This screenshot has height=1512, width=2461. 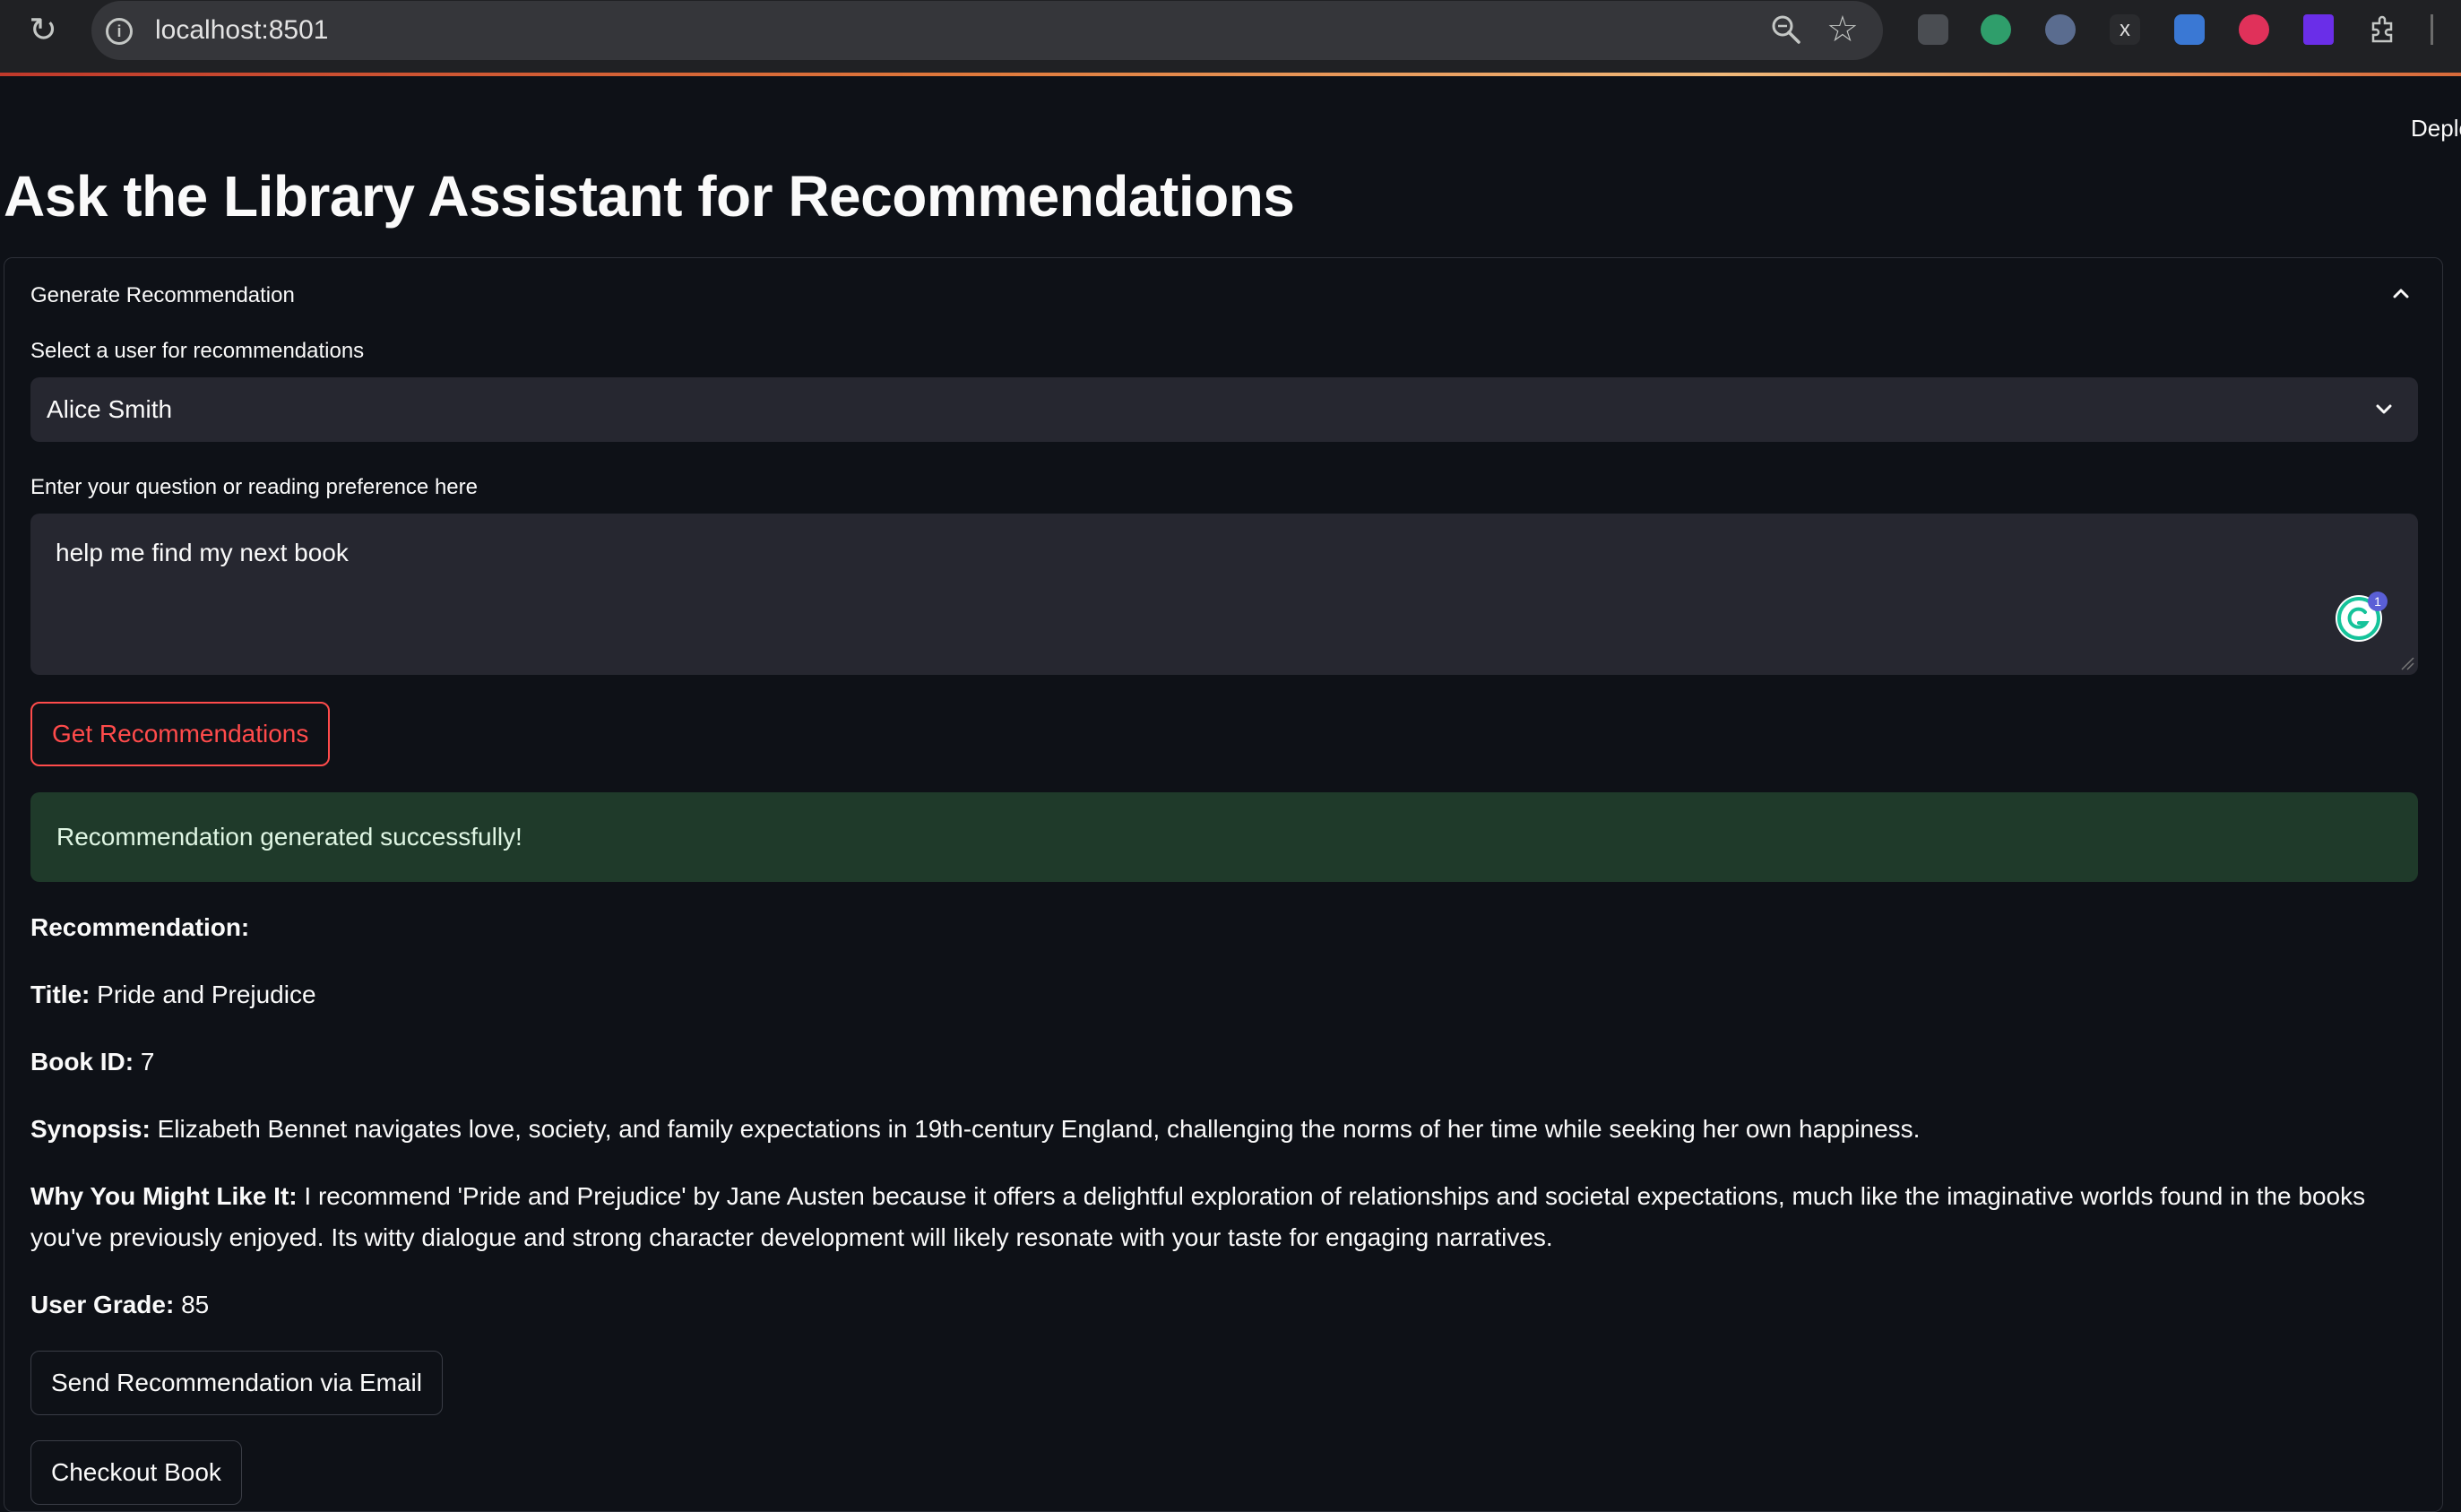 I want to click on loading-bar, so click(x=1230, y=74).